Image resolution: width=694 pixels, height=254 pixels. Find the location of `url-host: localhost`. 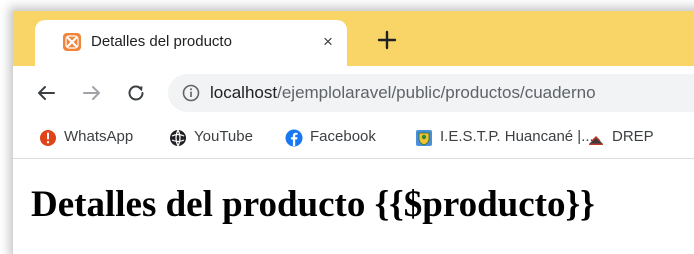

url-host: localhost is located at coordinates (244, 92).